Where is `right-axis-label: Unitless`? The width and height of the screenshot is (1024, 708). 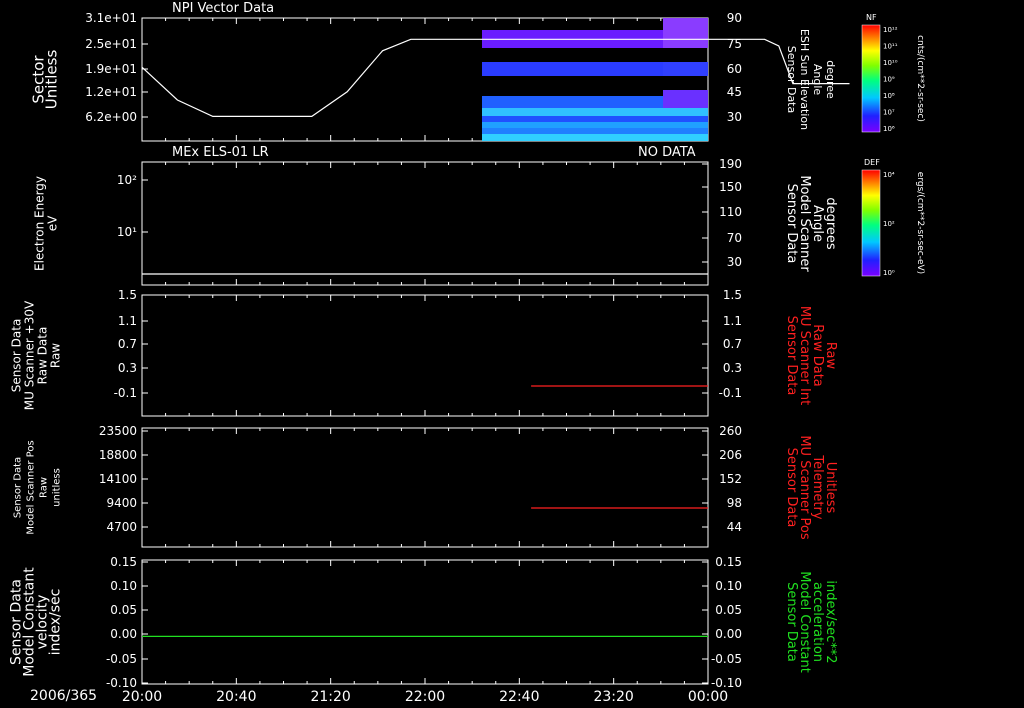 right-axis-label: Unitless is located at coordinates (830, 488).